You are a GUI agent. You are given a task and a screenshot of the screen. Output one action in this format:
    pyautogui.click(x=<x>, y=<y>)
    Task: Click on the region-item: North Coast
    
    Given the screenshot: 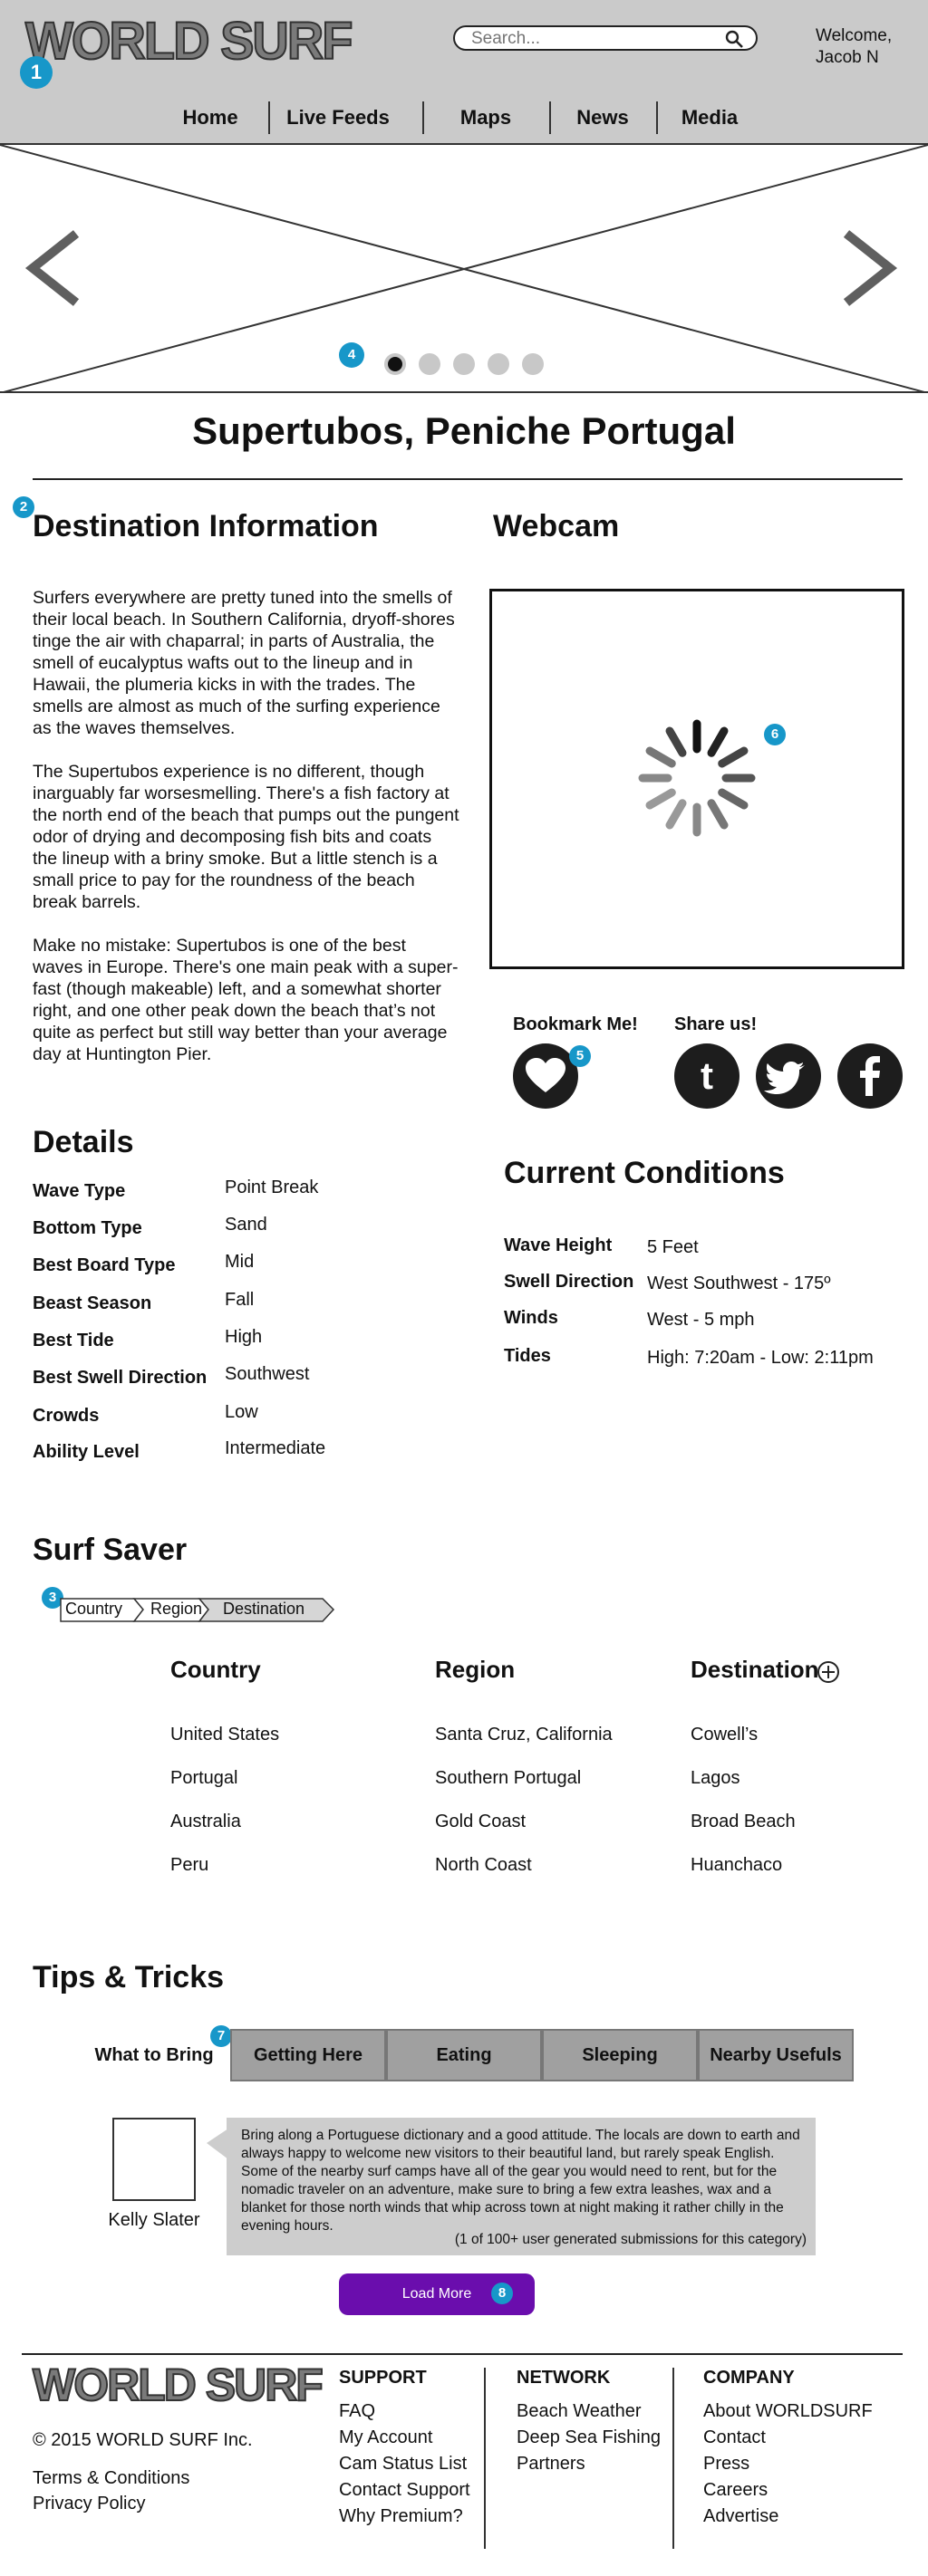 What is the action you would take?
    pyautogui.click(x=483, y=1865)
    